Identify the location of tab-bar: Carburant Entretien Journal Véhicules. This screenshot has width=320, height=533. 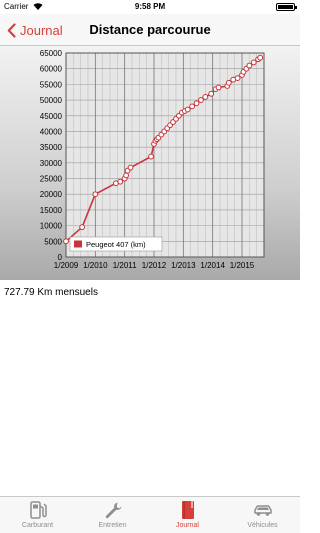
(150, 514).